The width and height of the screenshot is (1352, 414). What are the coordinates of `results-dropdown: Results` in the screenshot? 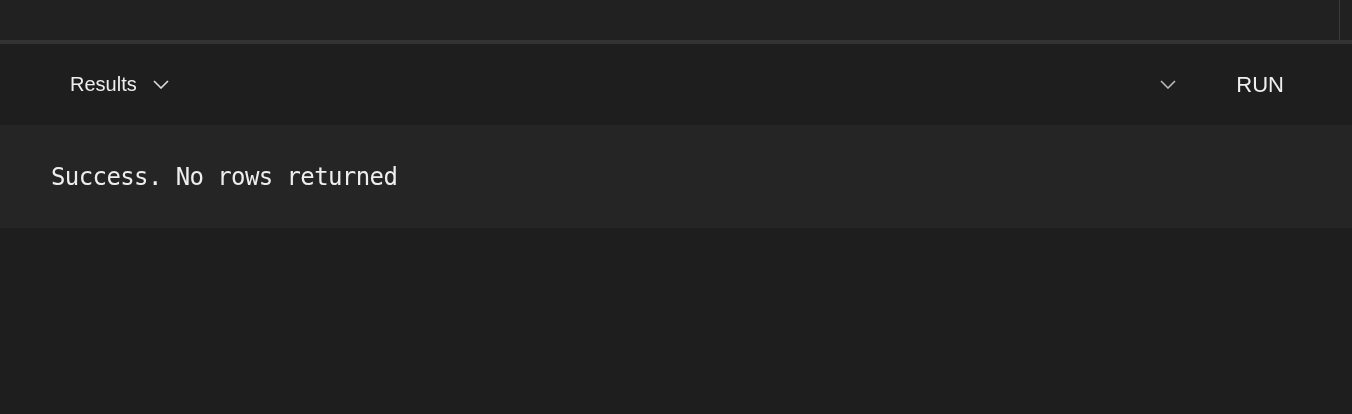 It's located at (119, 84).